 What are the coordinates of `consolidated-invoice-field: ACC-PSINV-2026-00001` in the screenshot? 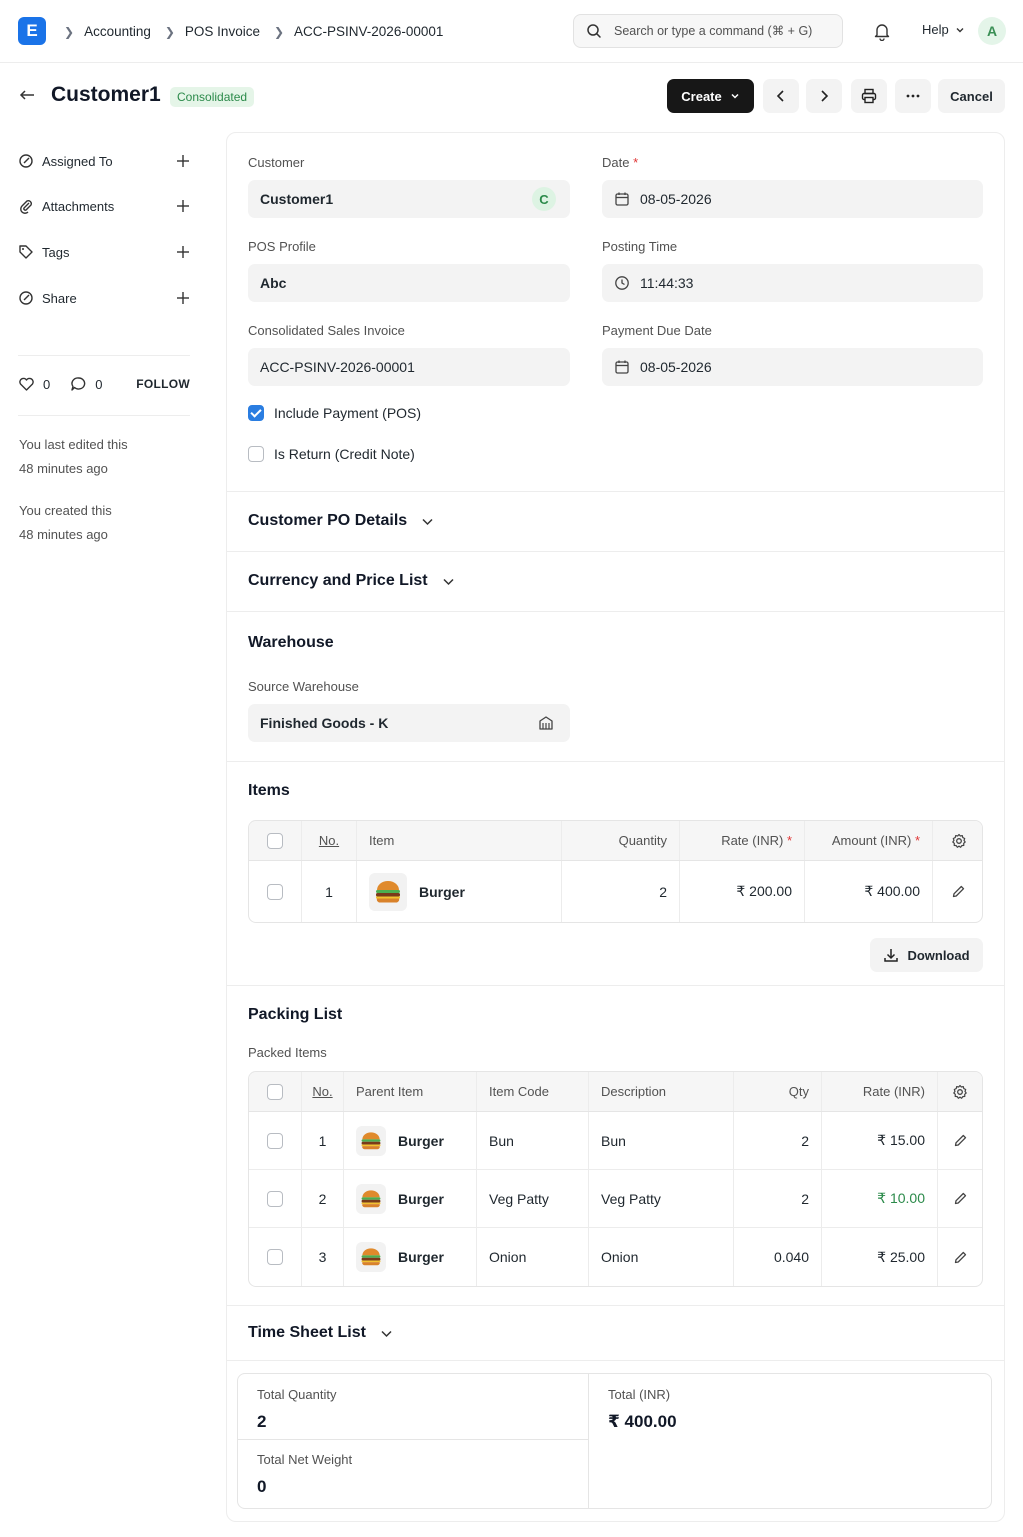 It's located at (409, 367).